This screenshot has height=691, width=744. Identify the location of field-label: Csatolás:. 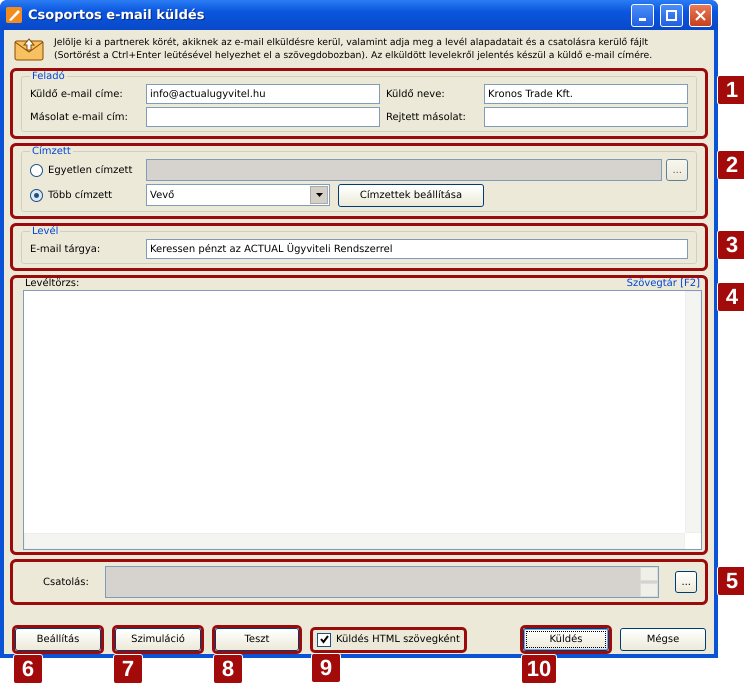
(66, 582).